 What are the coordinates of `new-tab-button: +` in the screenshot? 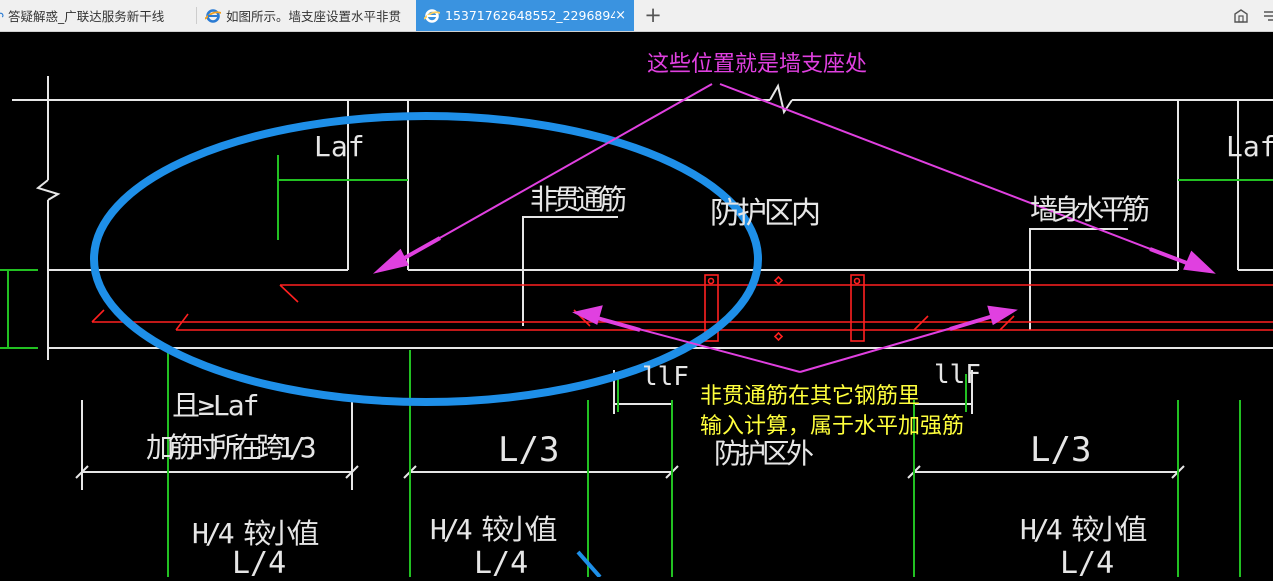 It's located at (653, 16).